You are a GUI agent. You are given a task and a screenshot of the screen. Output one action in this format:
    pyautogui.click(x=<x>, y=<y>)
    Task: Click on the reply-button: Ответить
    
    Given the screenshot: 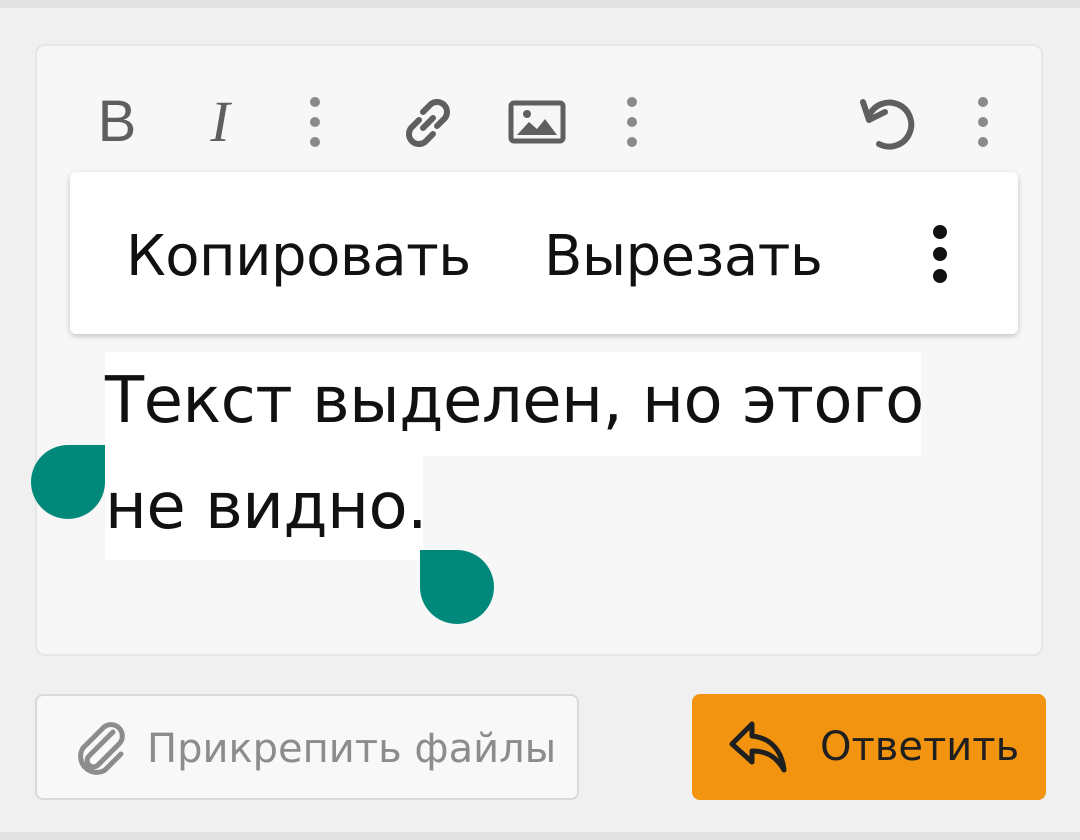 What is the action you would take?
    pyautogui.click(x=869, y=747)
    